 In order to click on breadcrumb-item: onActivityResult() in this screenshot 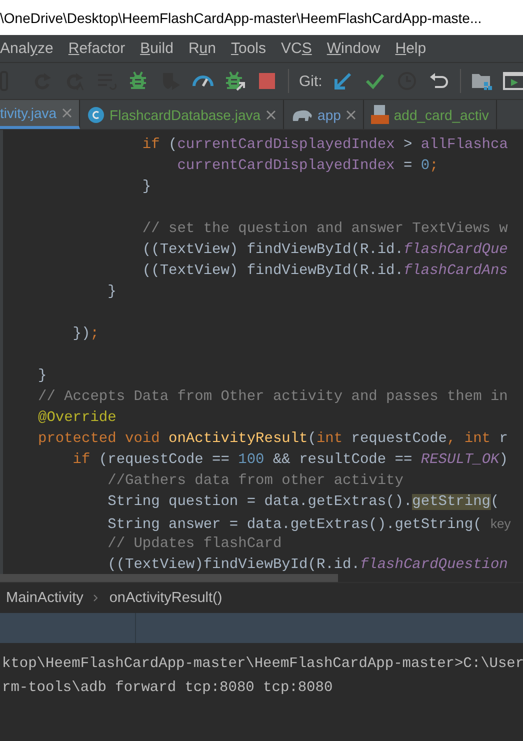, I will do `click(165, 598)`.